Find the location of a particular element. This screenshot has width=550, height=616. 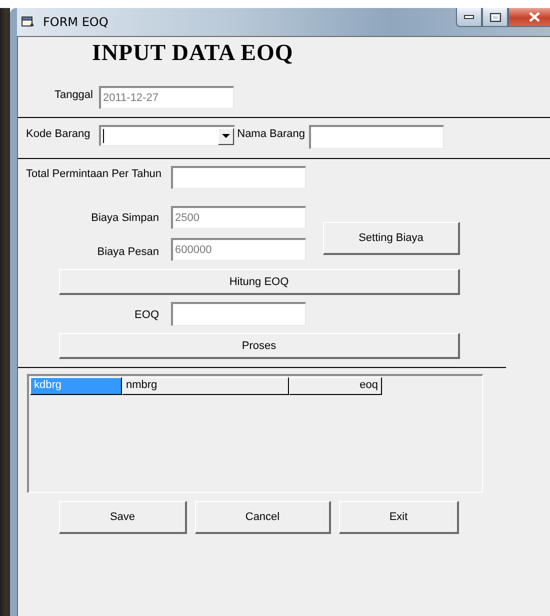

dropdown-button is located at coordinates (226, 136).